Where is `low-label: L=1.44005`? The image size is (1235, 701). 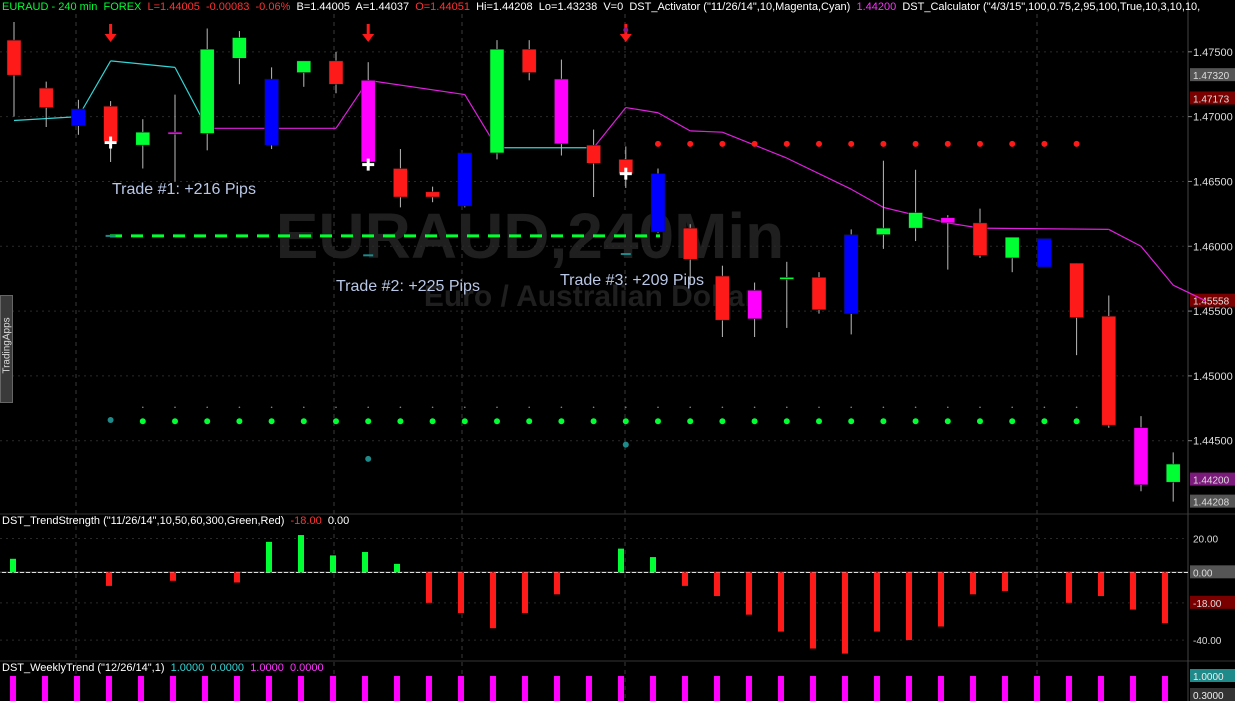
low-label: L=1.44005 is located at coordinates (173, 7).